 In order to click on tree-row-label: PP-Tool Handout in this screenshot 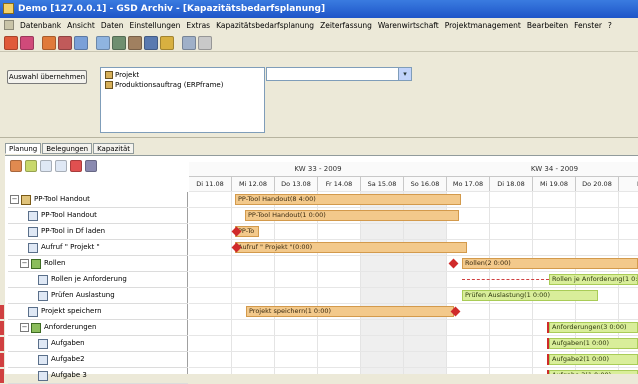, I will do `click(69, 215)`.